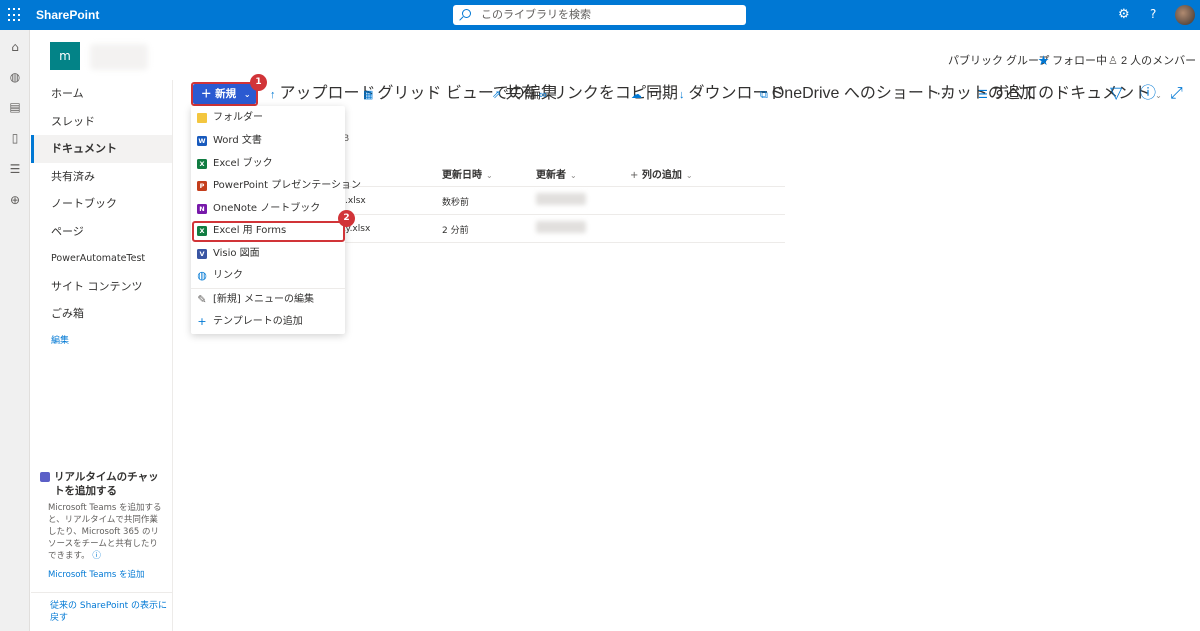 This screenshot has height=631, width=1200. What do you see at coordinates (983, 95) in the screenshot?
I see `view-list-icon: ☰` at bounding box center [983, 95].